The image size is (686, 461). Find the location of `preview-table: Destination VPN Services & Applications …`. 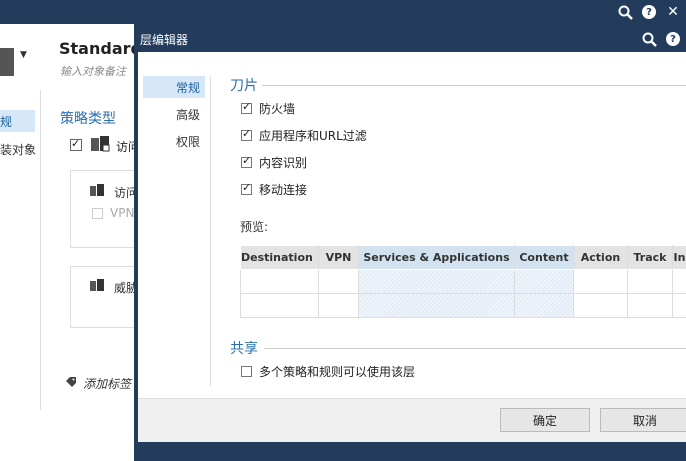

preview-table: Destination VPN Services & Applications … is located at coordinates (463, 281).